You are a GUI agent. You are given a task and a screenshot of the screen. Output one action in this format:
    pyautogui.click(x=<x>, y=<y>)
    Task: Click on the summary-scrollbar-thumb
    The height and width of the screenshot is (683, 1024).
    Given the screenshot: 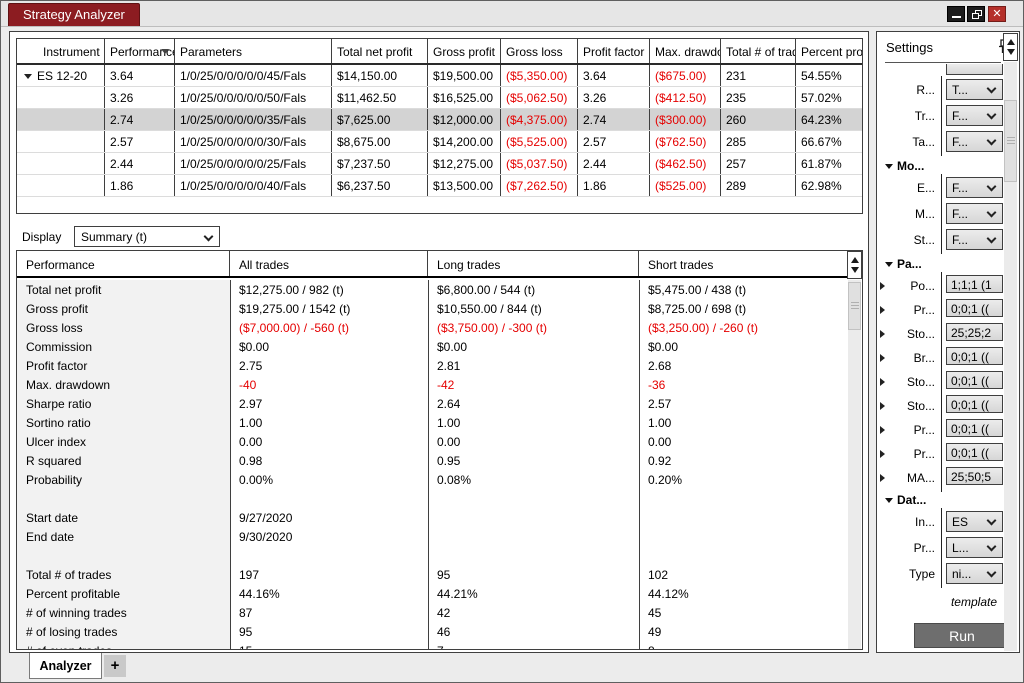 What is the action you would take?
    pyautogui.click(x=854, y=306)
    